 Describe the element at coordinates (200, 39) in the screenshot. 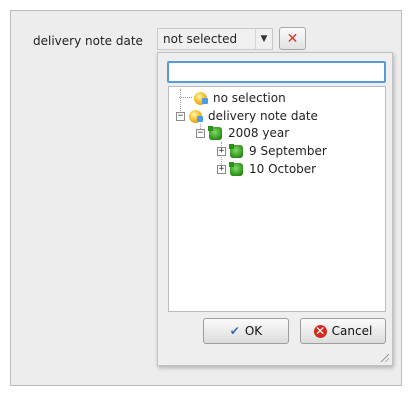

I see `combo-value: not selected` at that location.